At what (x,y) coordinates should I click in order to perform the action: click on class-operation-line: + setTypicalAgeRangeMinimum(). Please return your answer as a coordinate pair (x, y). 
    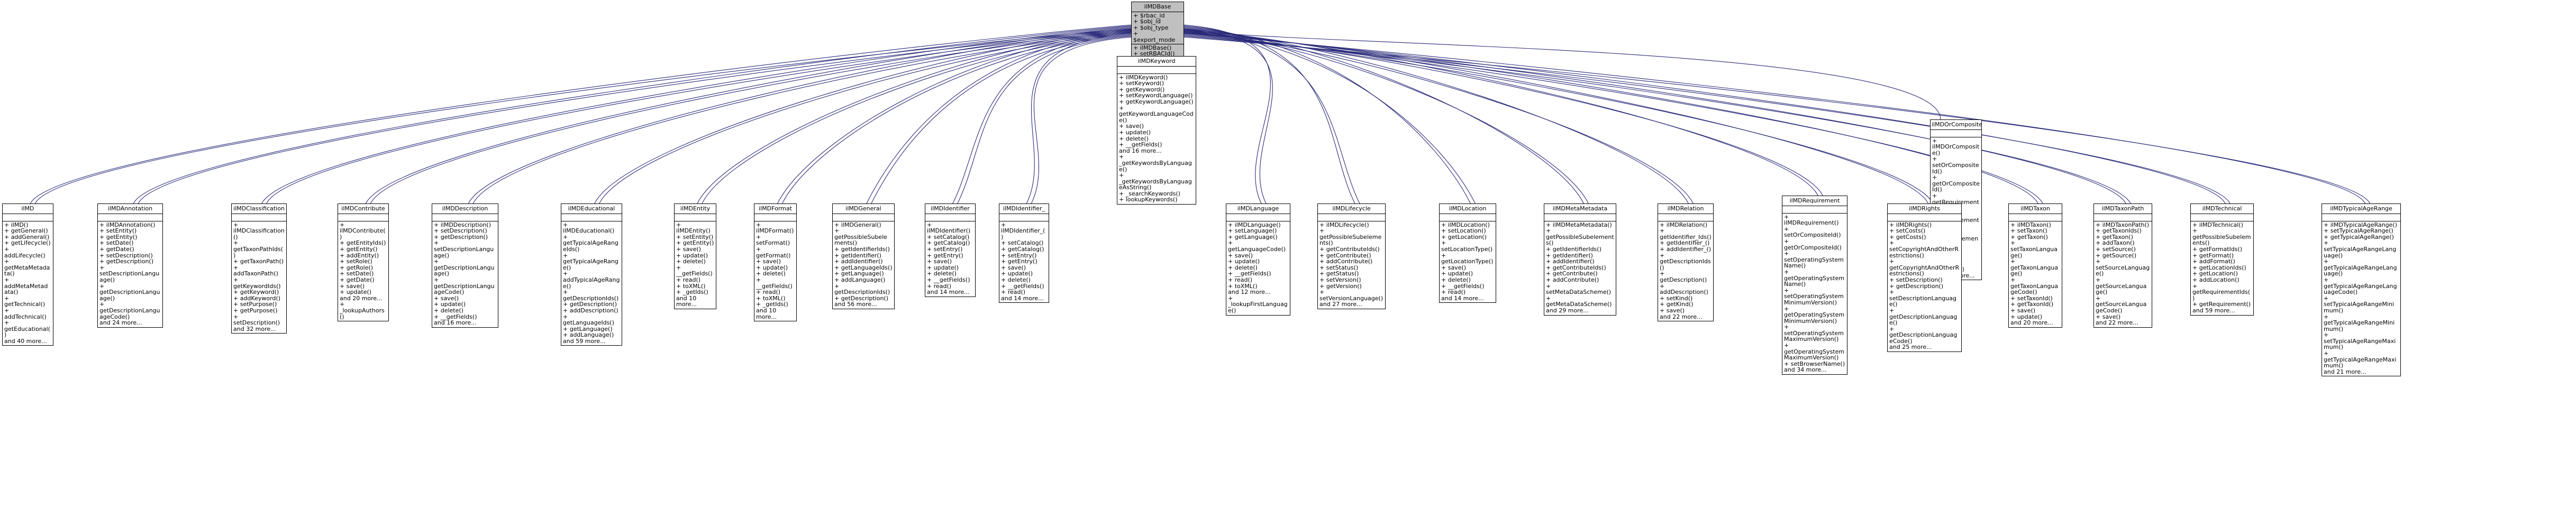
    Looking at the image, I should click on (2359, 304).